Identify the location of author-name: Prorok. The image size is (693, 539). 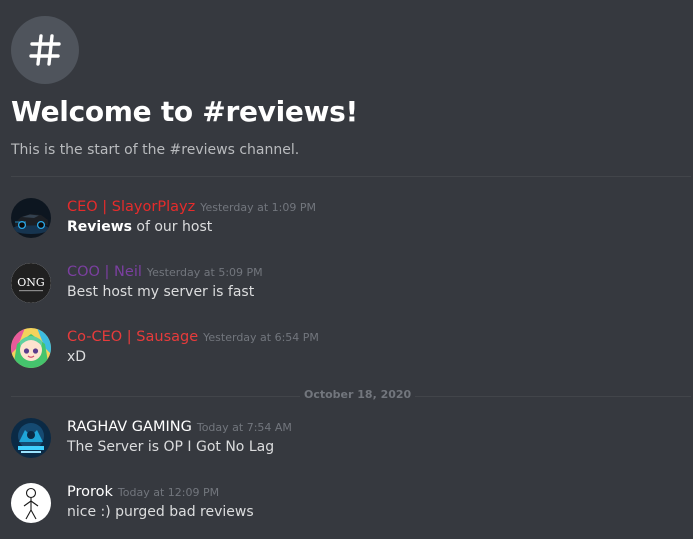
(90, 492).